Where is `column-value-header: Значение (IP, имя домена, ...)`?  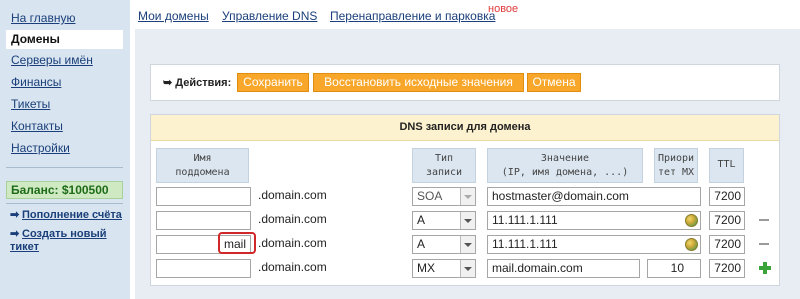 column-value-header: Значение (IP, имя домена, ...) is located at coordinates (565, 165).